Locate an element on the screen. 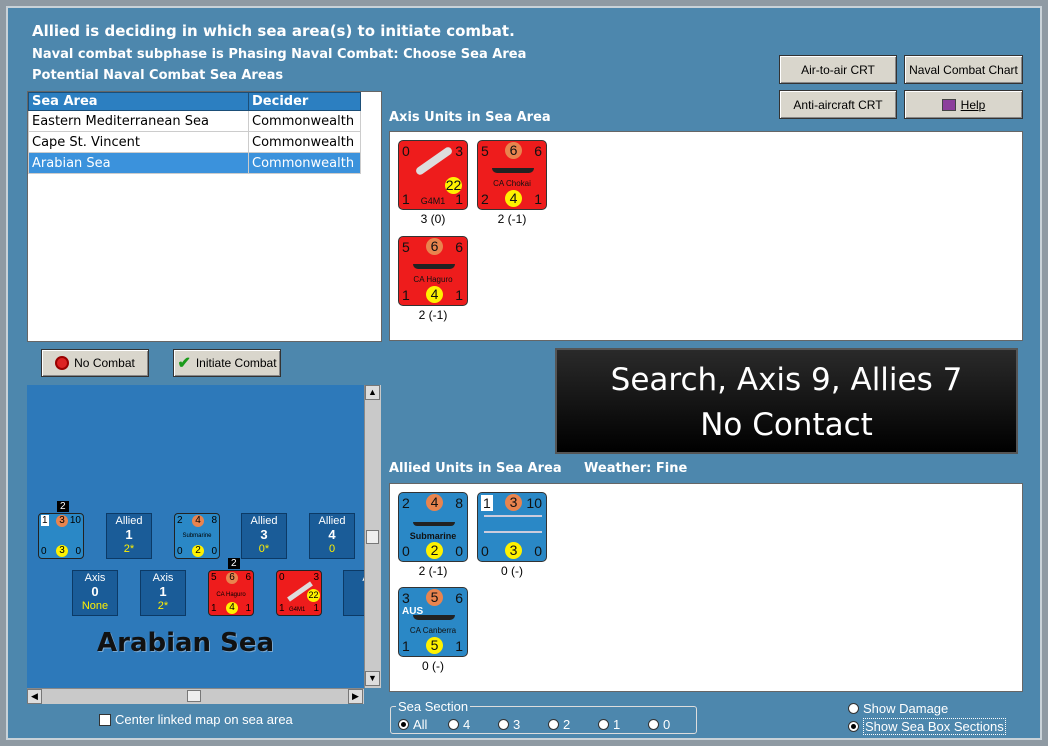 The image size is (1048, 746). counter-value: 5 is located at coordinates (434, 645).